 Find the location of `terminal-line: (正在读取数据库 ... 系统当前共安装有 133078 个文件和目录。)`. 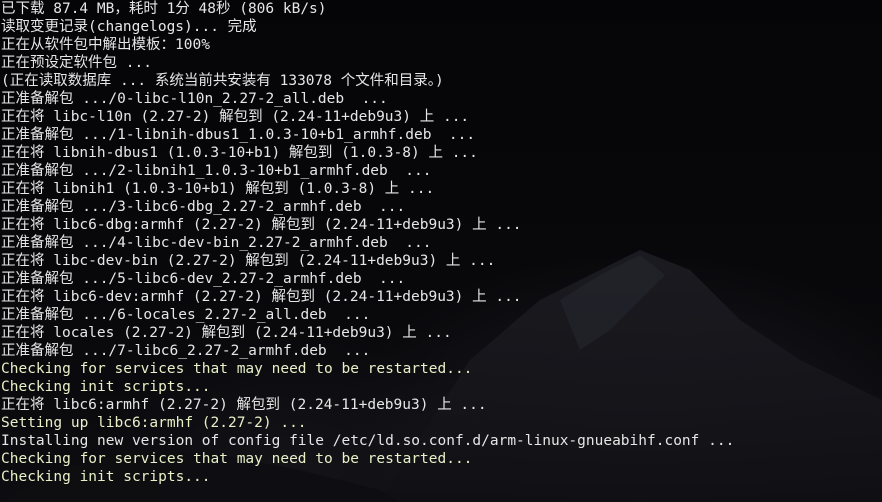

terminal-line: (正在读取数据库 ... 系统当前共安装有 133078 个文件和目录。) is located at coordinates (222, 81).